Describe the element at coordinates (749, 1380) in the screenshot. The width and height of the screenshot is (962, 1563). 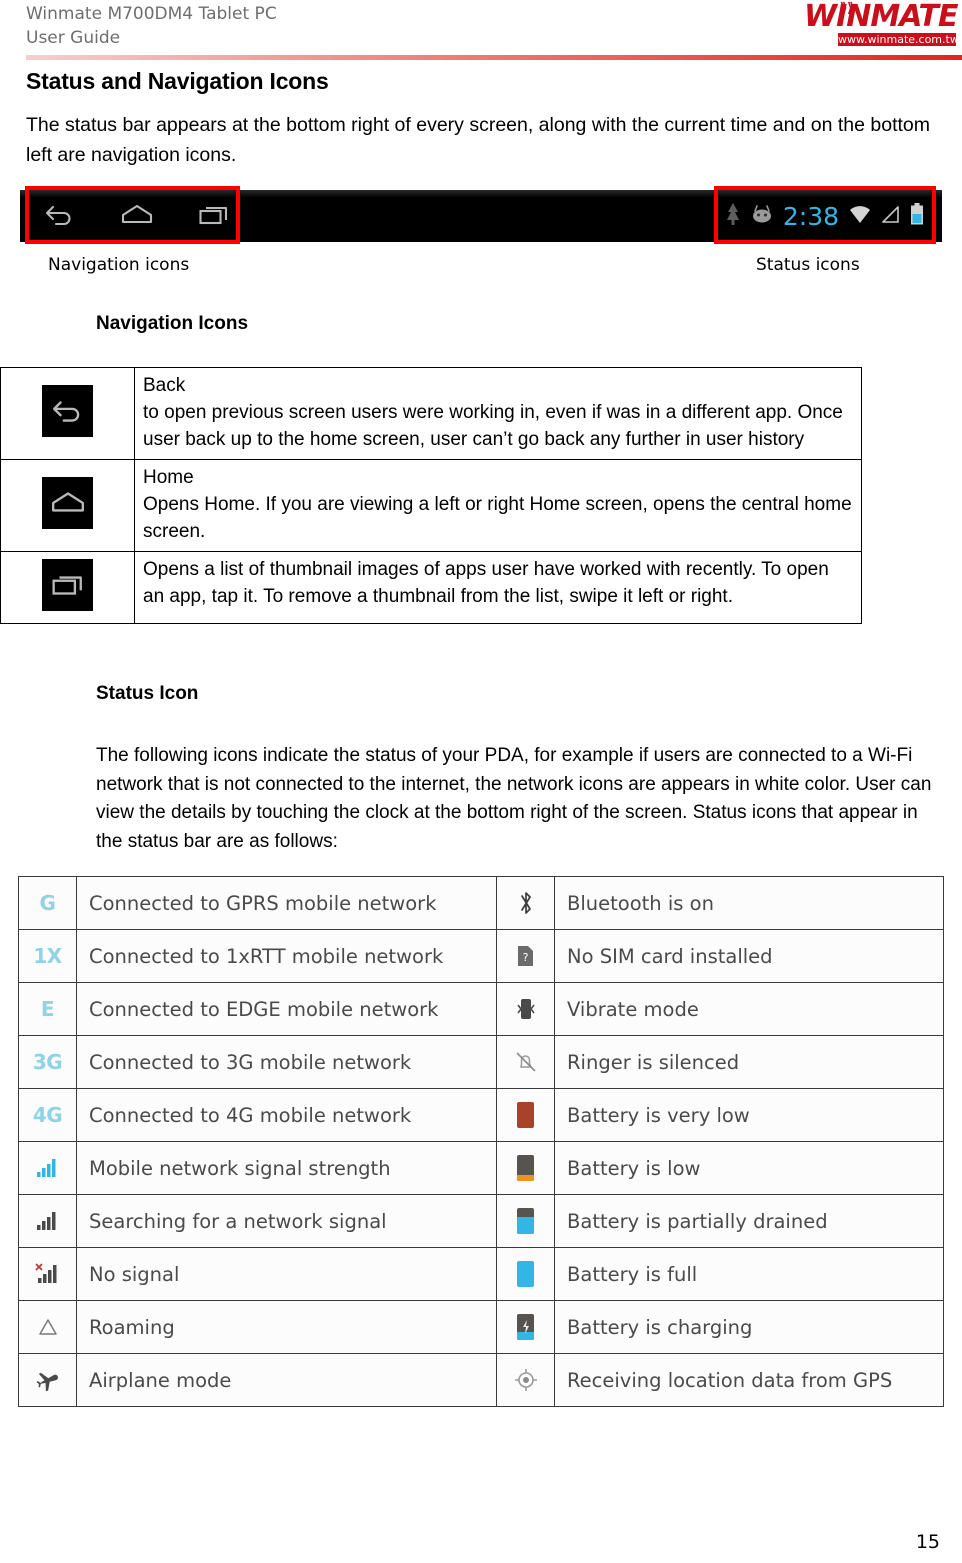
I see `status-row-right-text: Receiving location data from GPS` at that location.